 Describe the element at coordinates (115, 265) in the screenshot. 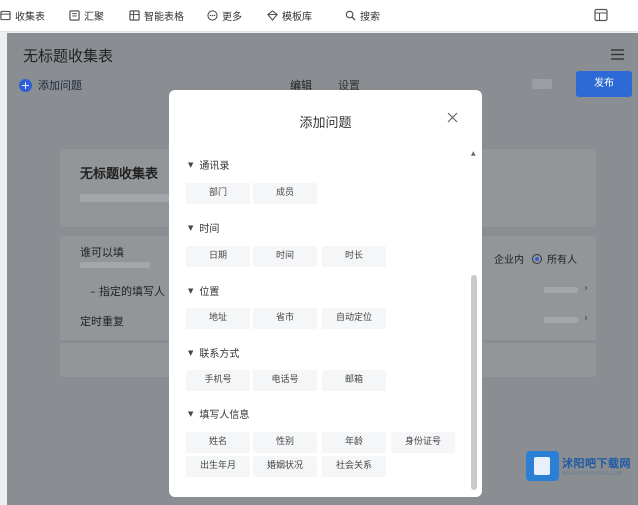

I see `hint-placeholder` at that location.